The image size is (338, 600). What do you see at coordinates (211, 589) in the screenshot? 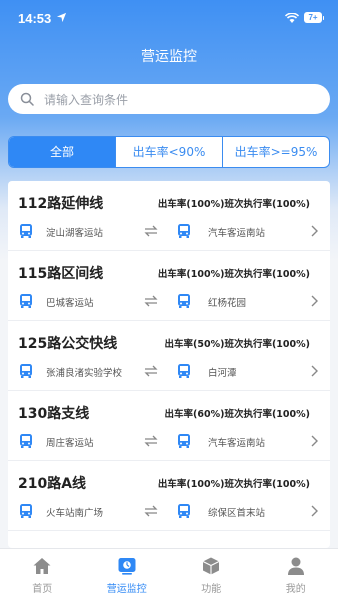
I see `tabbar-functions-label: 功能` at bounding box center [211, 589].